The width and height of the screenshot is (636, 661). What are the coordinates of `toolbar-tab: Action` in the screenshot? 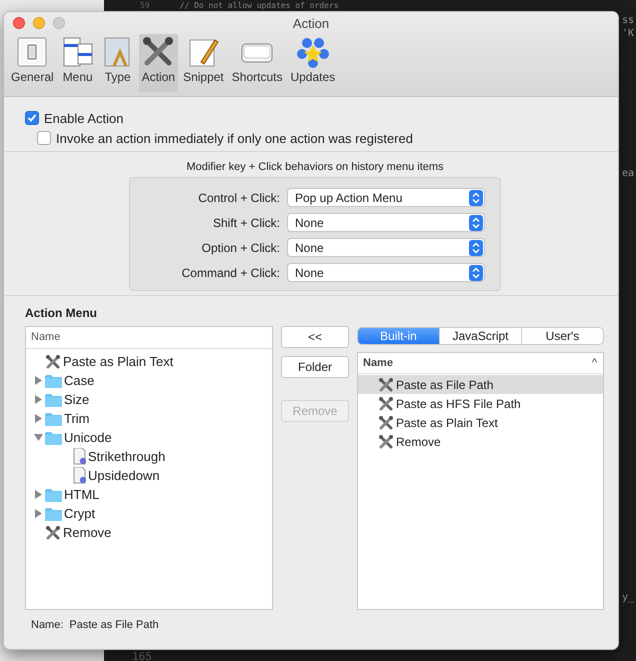 It's located at (158, 63).